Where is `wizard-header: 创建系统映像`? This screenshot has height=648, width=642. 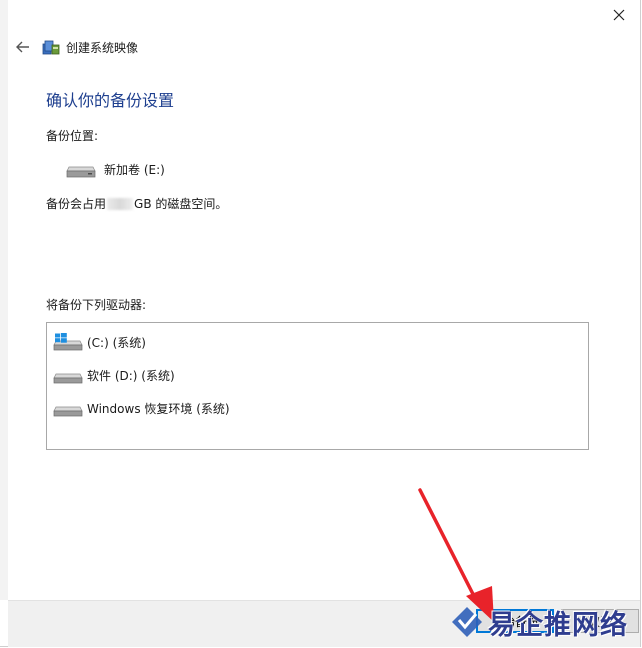
wizard-header: 创建系统映像 is located at coordinates (76, 47).